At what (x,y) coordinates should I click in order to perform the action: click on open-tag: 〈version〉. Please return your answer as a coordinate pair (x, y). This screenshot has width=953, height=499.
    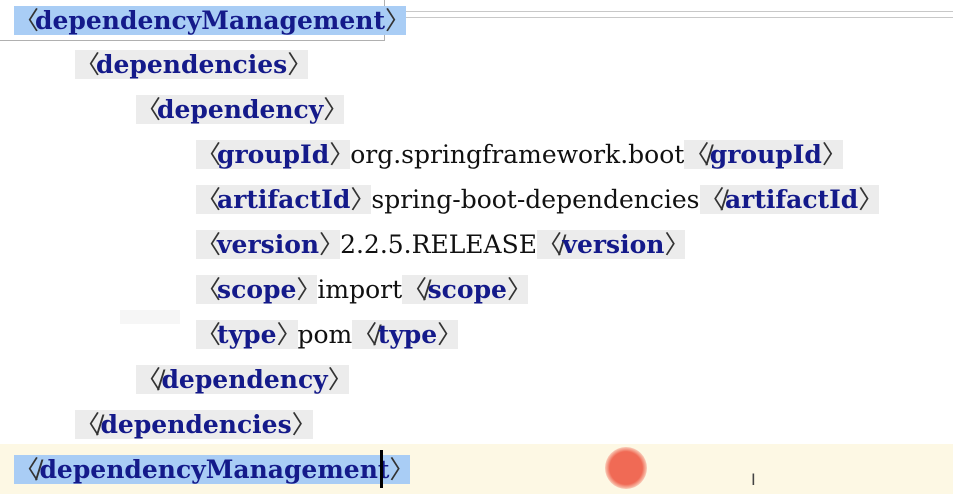
    Looking at the image, I should click on (270, 244).